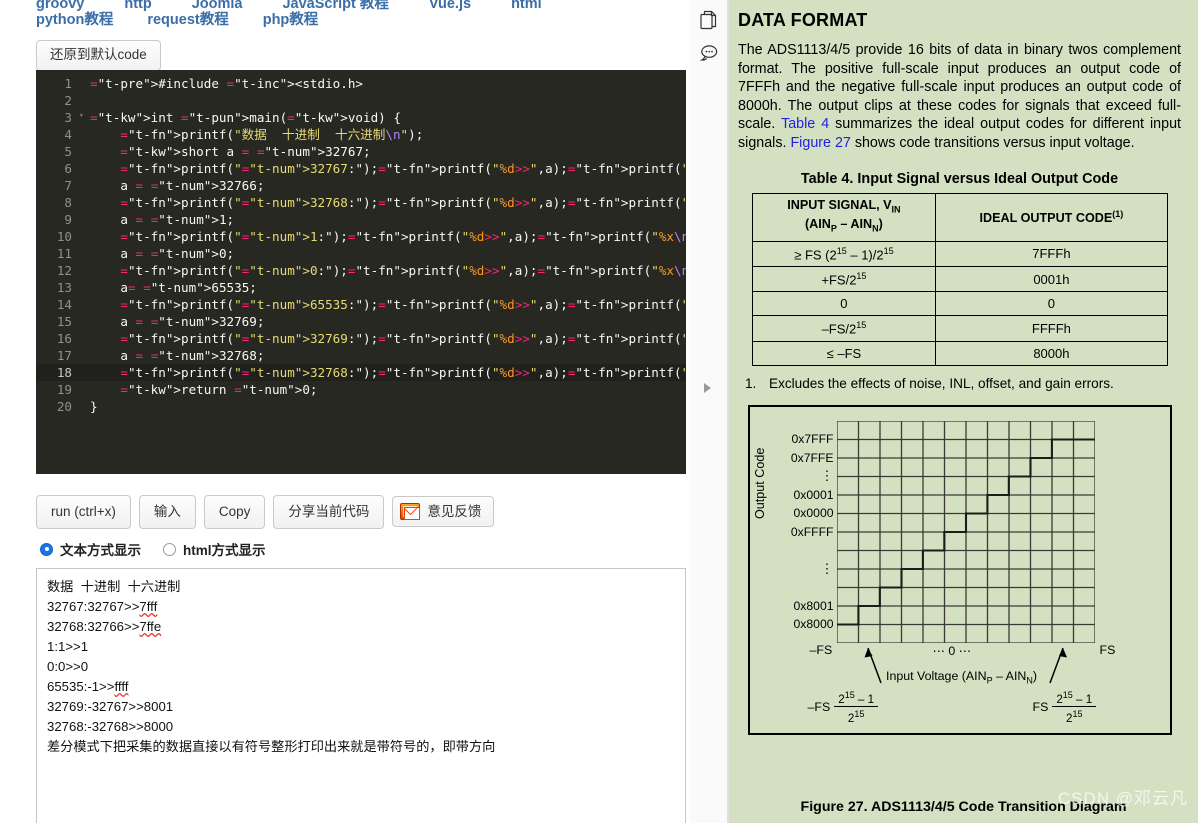 The width and height of the screenshot is (1198, 823). I want to click on output-line-2: 32768:32766>>7ffe, so click(104, 626).